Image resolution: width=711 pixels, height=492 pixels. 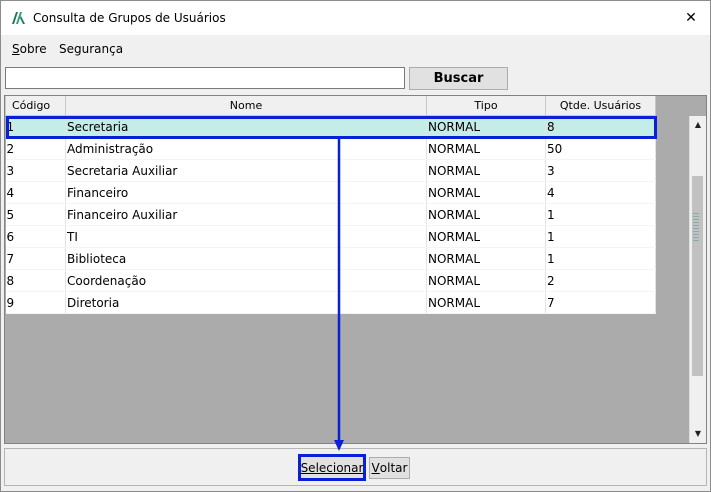 I want to click on table-row: 4 Financeiro NORMAL 4, so click(x=330, y=192).